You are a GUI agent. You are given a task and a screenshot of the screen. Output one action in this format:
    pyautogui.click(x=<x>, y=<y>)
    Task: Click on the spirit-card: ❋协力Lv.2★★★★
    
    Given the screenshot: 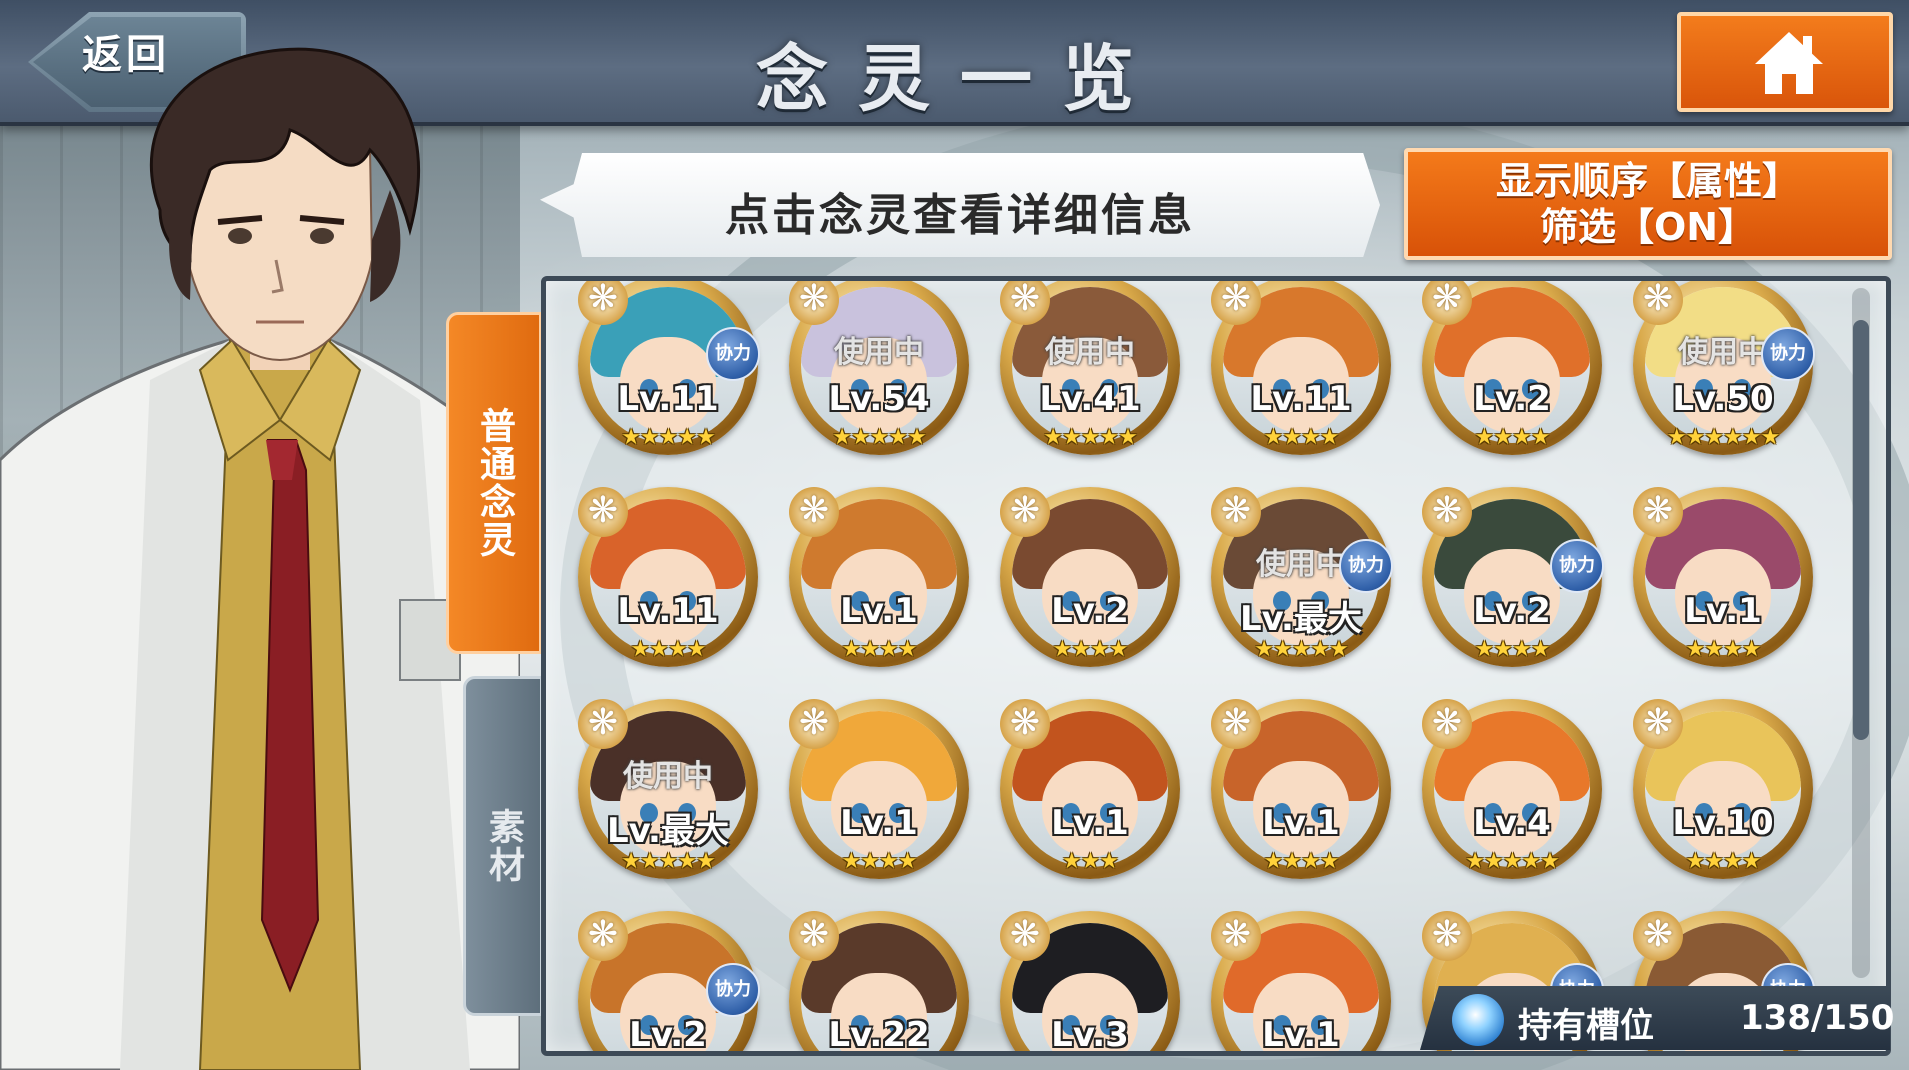 What is the action you would take?
    pyautogui.click(x=669, y=983)
    